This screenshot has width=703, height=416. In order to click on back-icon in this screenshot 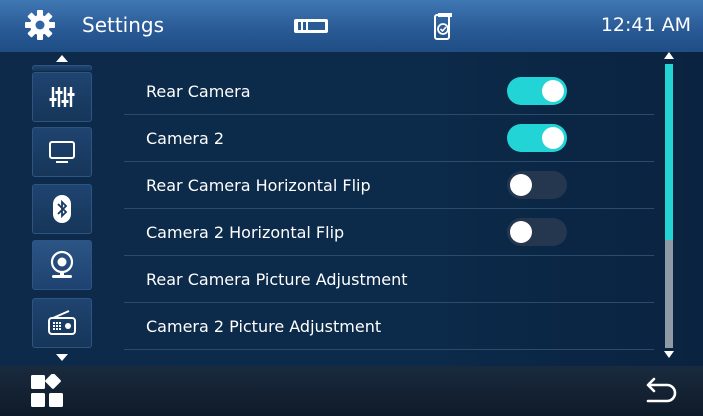, I will do `click(660, 391)`.